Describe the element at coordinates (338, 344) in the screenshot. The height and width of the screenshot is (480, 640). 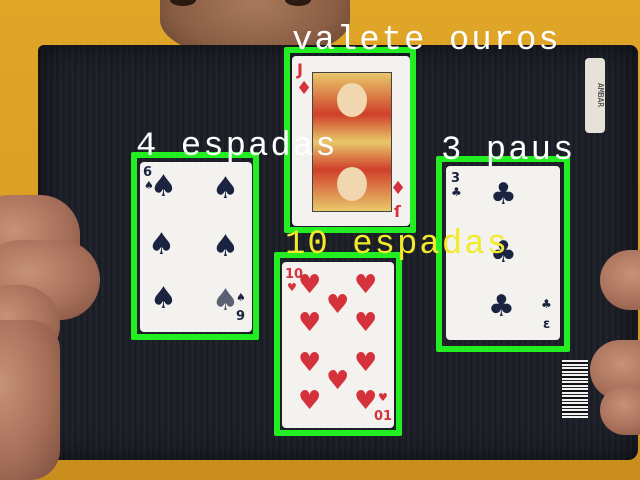
I see `detection-box-ten-spades` at that location.